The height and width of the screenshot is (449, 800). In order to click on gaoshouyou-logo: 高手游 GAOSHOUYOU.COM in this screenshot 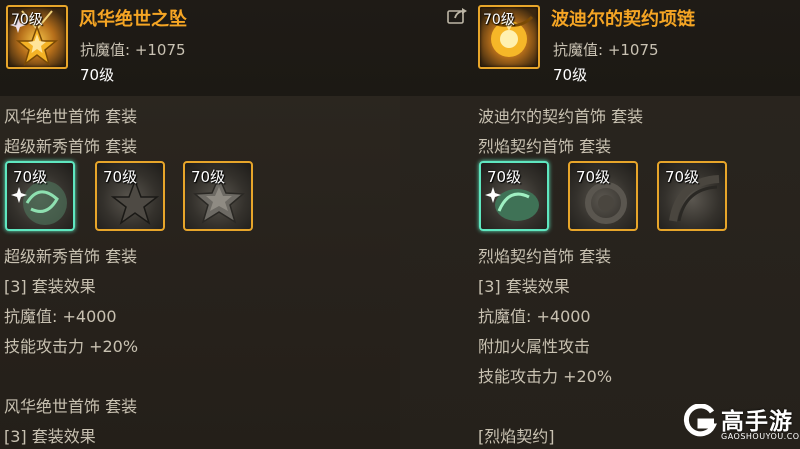, I will do `click(741, 424)`.